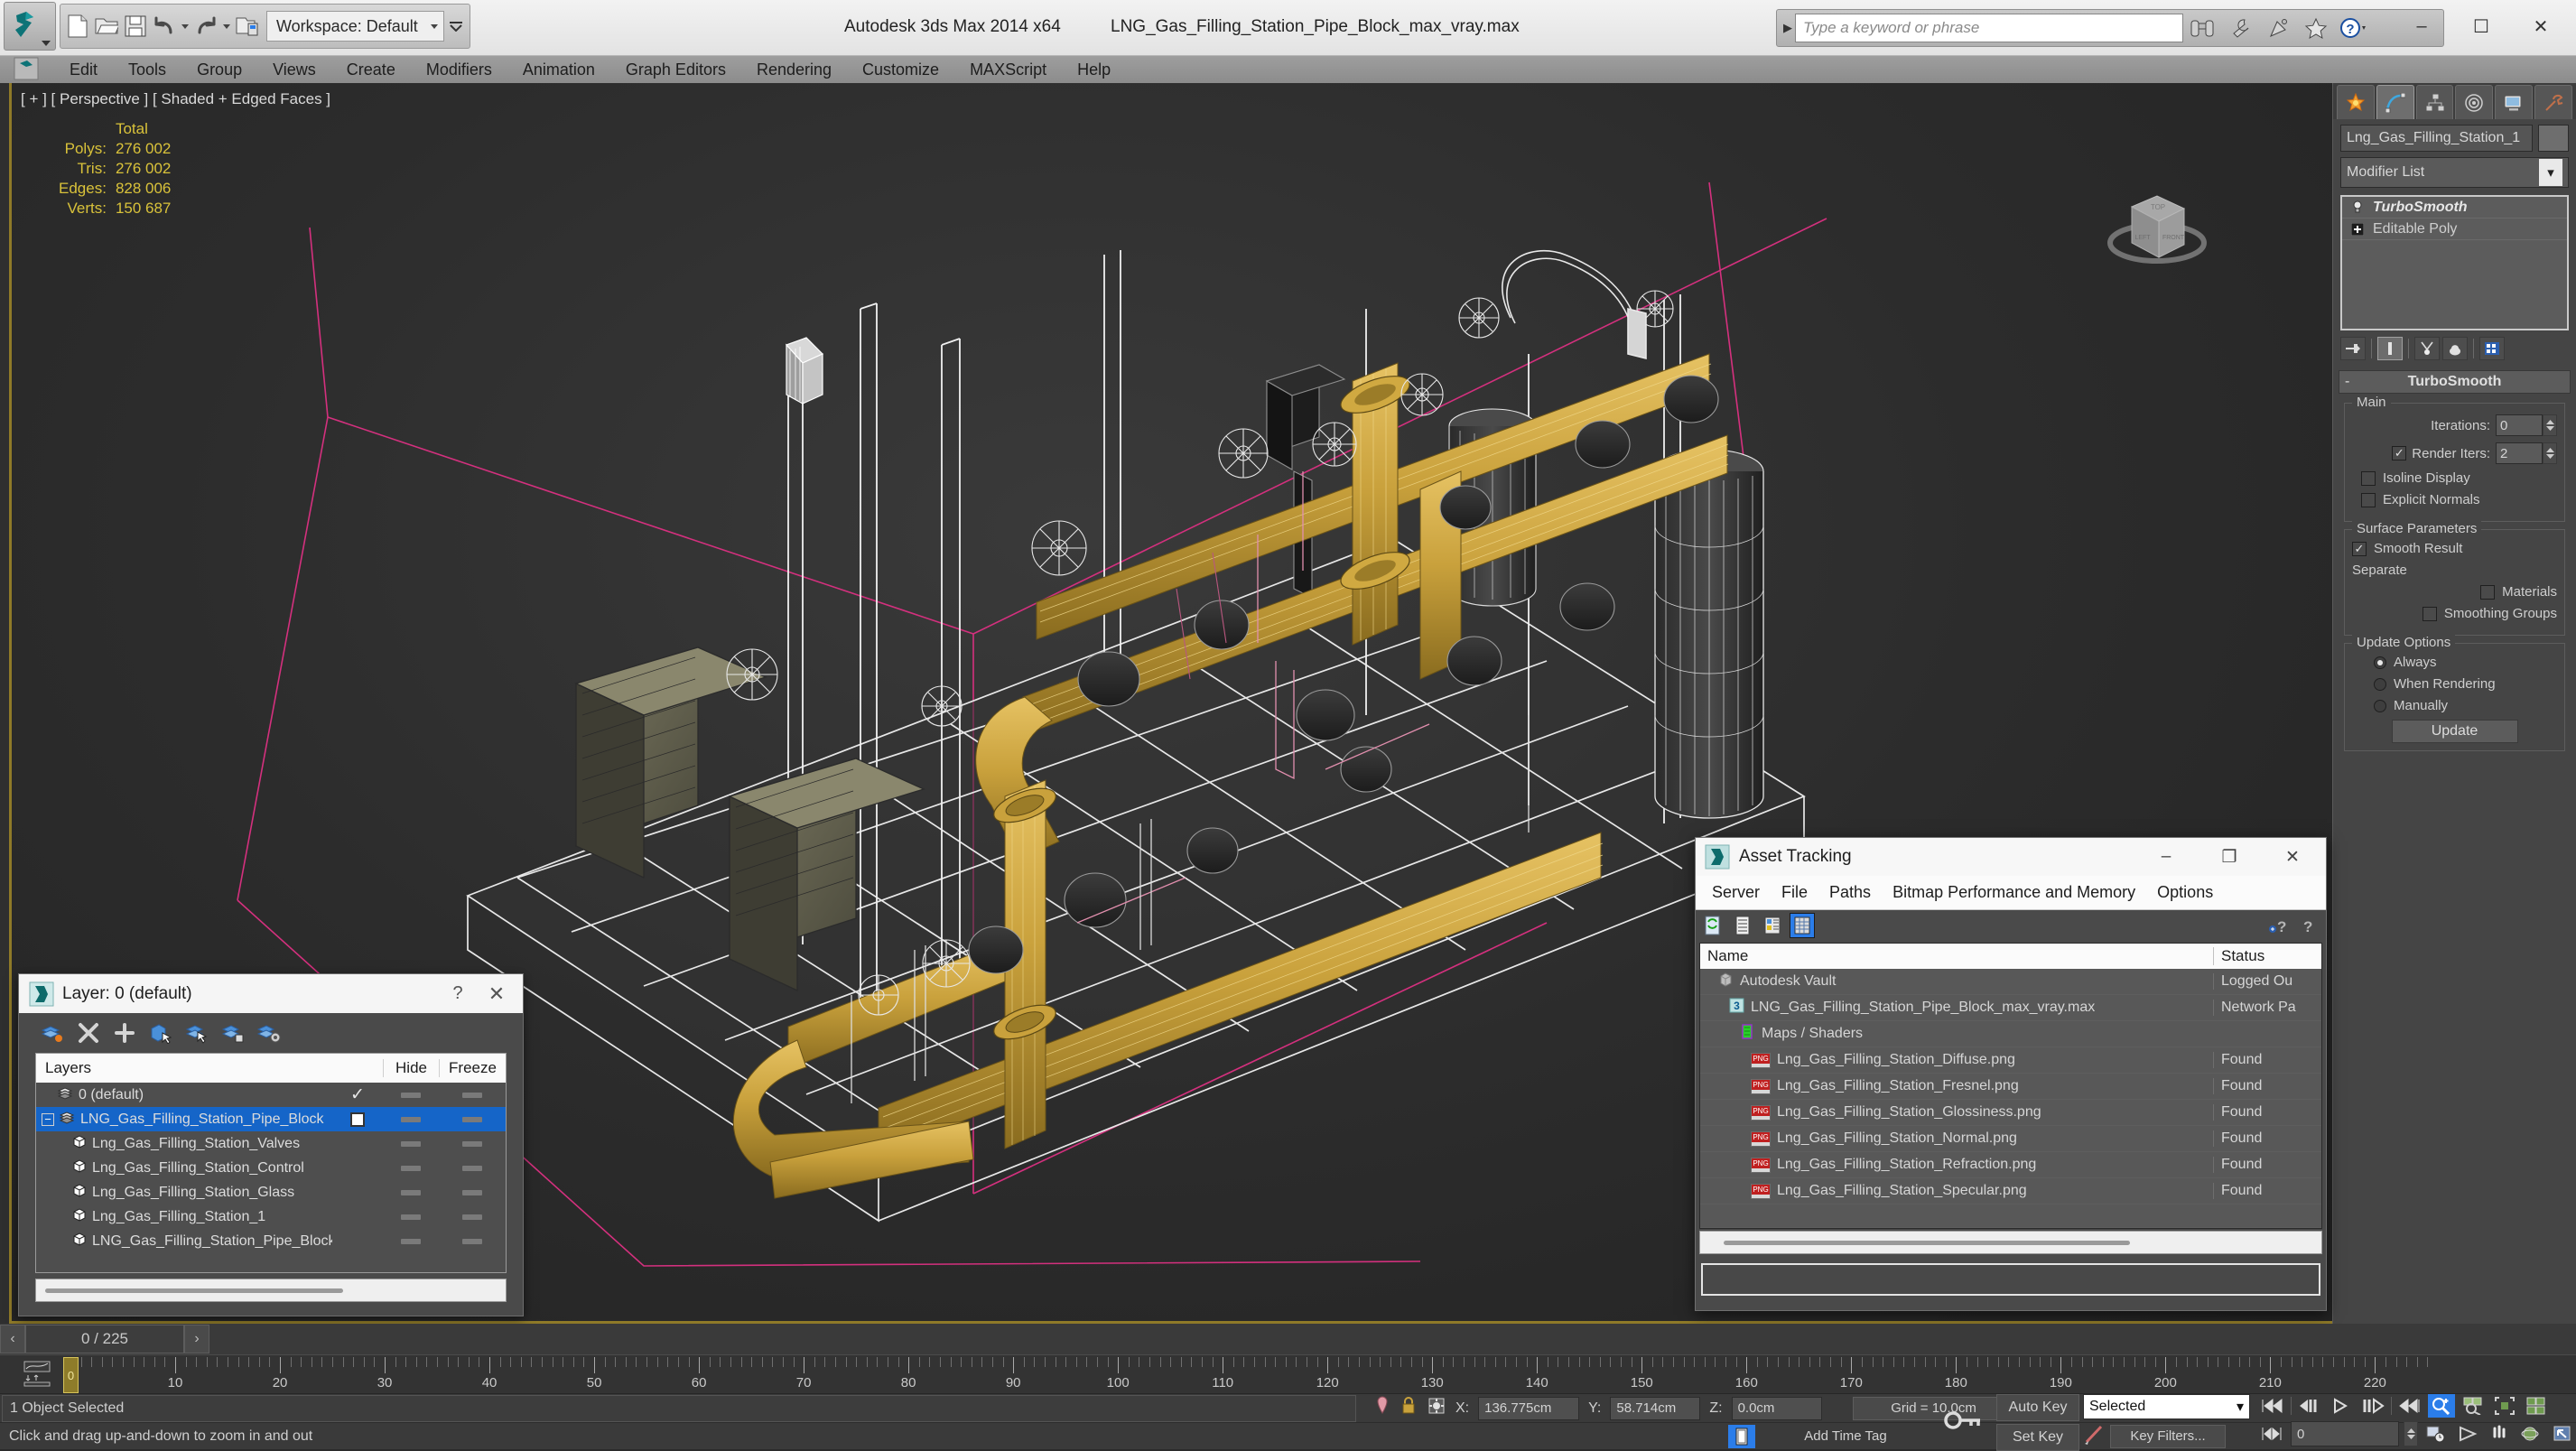 Image resolution: width=2576 pixels, height=1451 pixels. I want to click on asset-column-name: Name, so click(1956, 956).